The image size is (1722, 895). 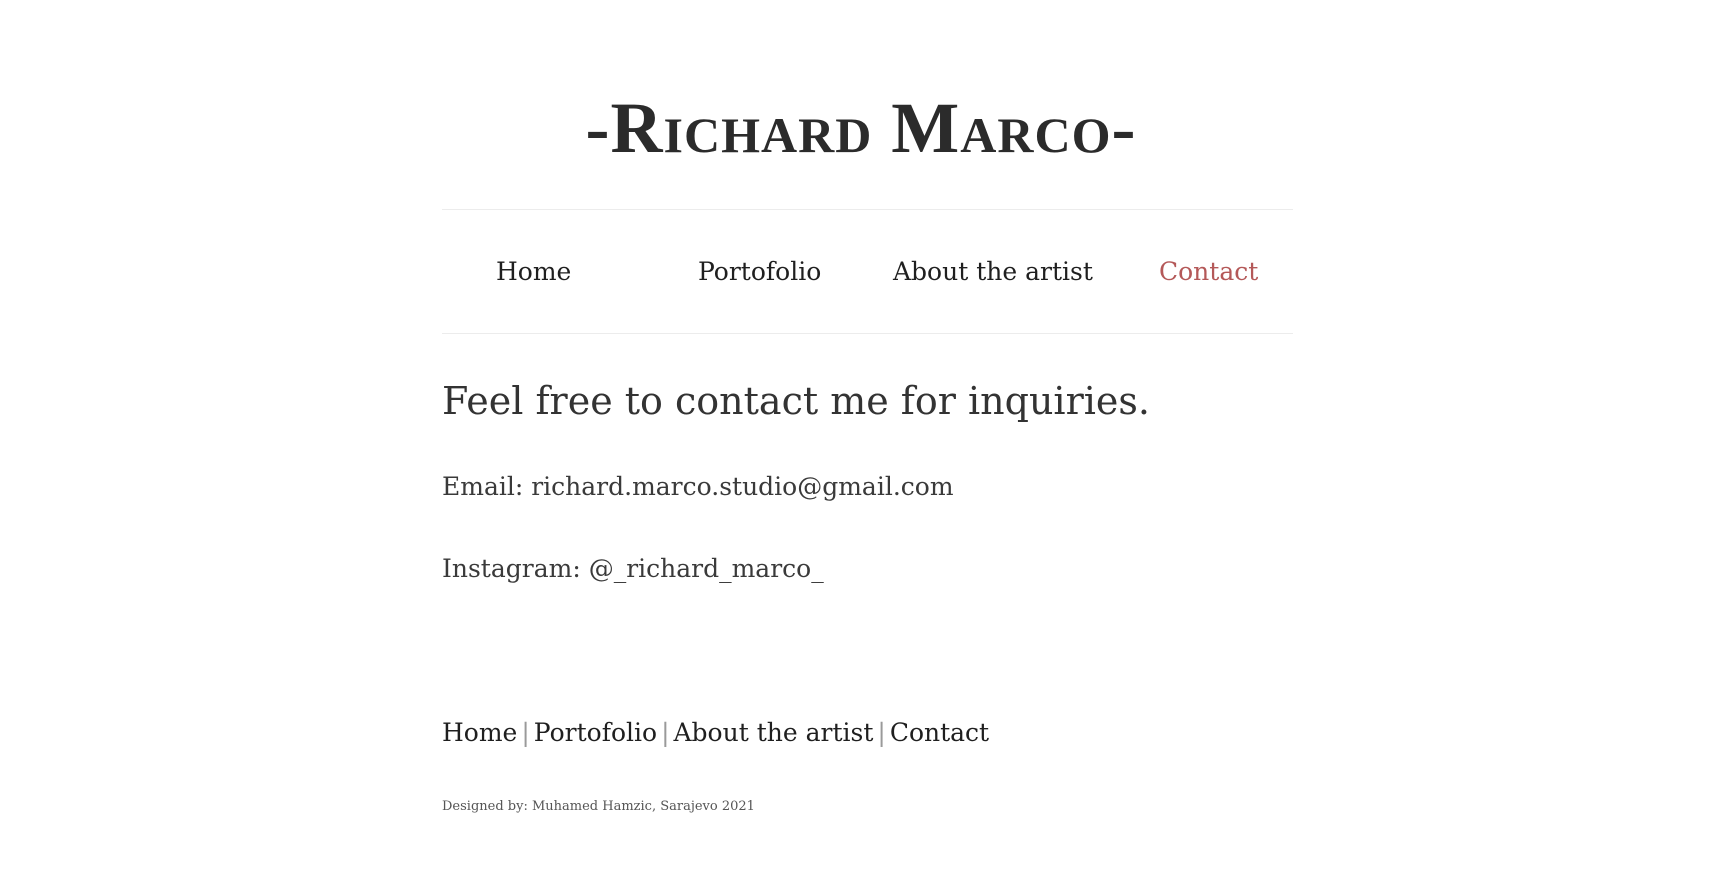 I want to click on instagram-text: Instagram: @_richard_marco_, so click(x=633, y=568).